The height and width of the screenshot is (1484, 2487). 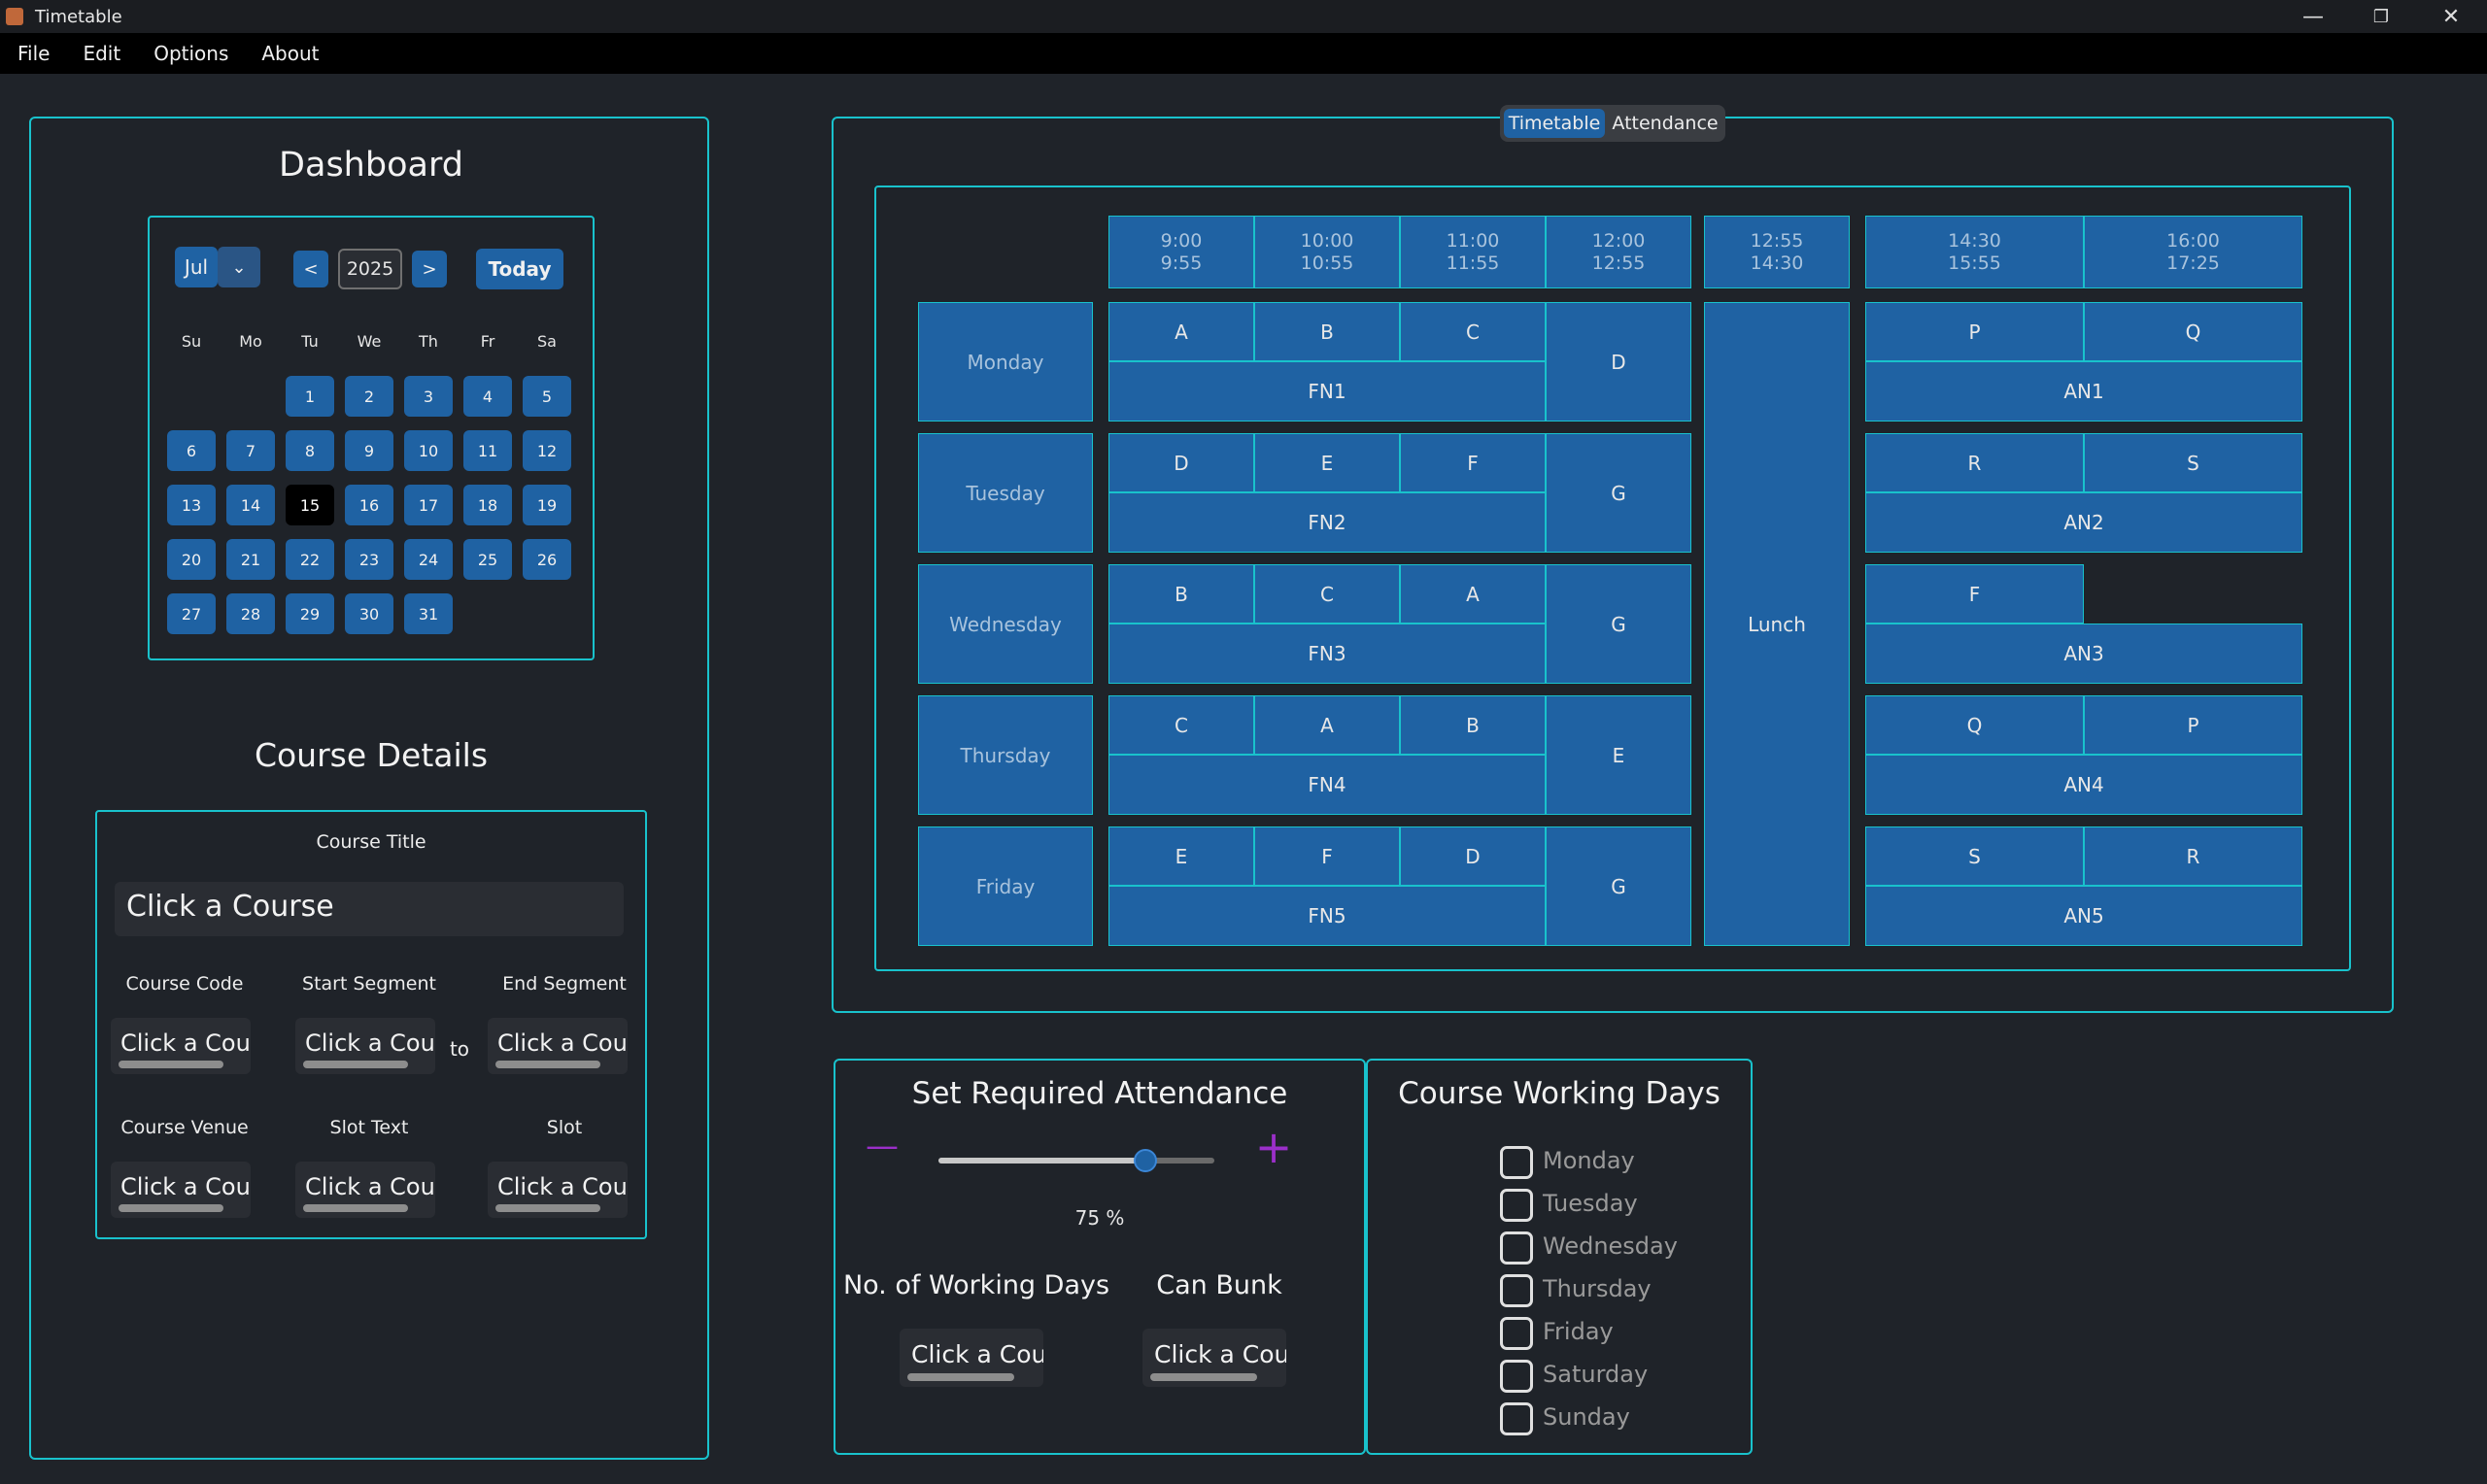 What do you see at coordinates (428, 450) in the screenshot?
I see `calendar-day: 10` at bounding box center [428, 450].